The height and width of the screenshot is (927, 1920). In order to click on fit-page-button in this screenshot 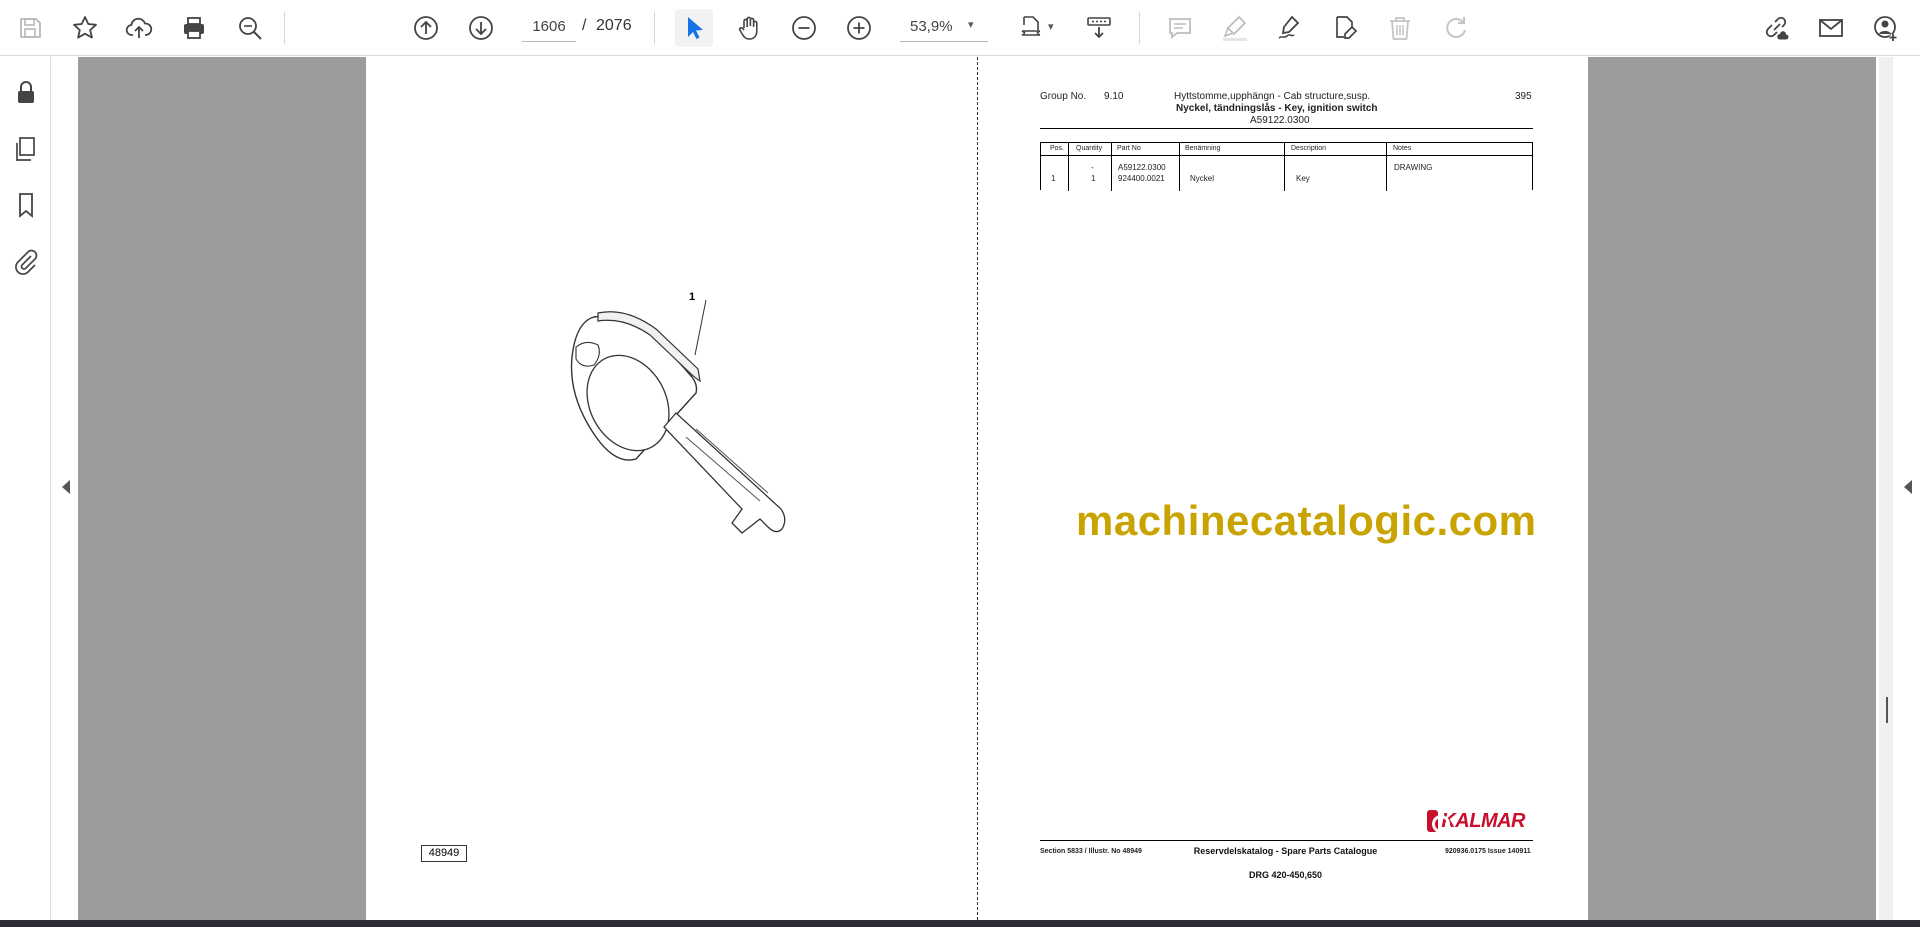, I will do `click(1032, 28)`.